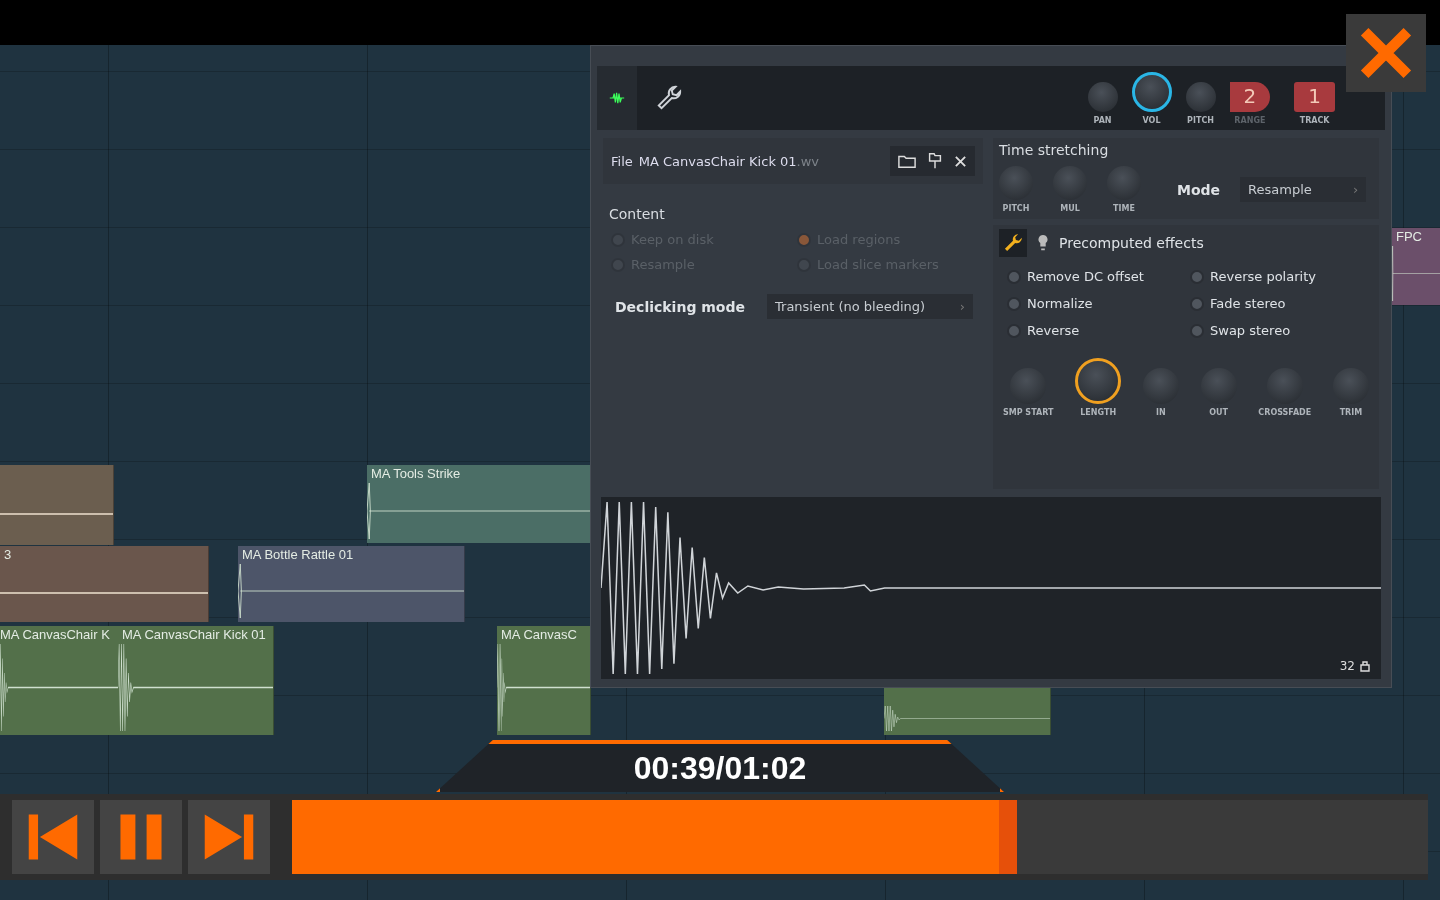 The height and width of the screenshot is (900, 1440). Describe the element at coordinates (1054, 150) in the screenshot. I see `section-title: Time stretching` at that location.